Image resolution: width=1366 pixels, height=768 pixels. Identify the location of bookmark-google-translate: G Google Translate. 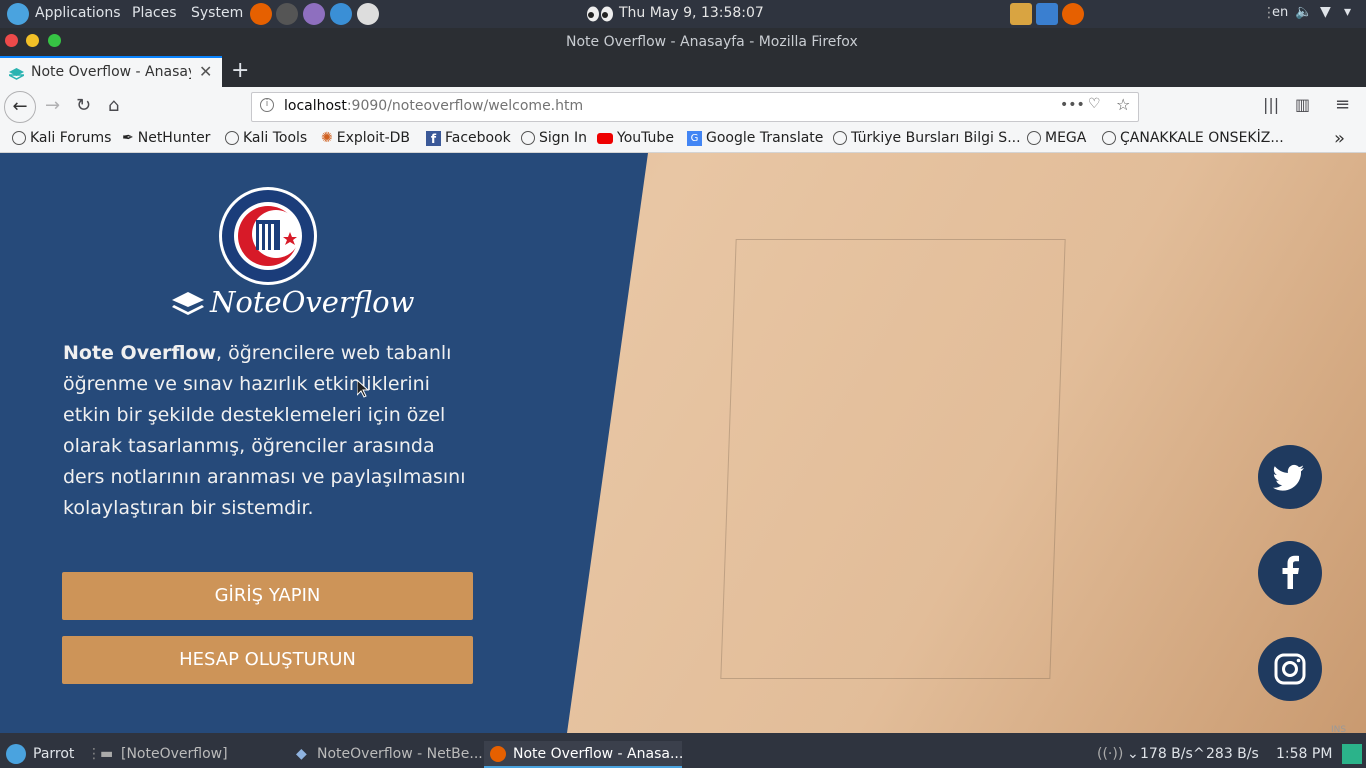
(755, 138).